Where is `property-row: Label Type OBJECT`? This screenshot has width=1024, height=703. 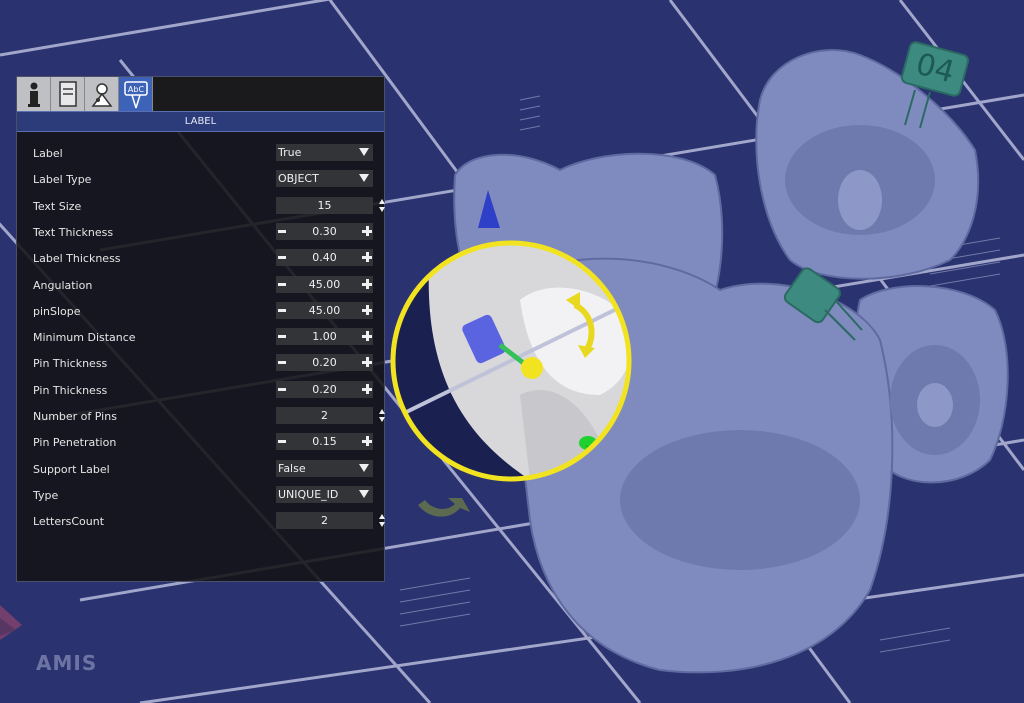
property-row: Label Type OBJECT is located at coordinates (200, 181).